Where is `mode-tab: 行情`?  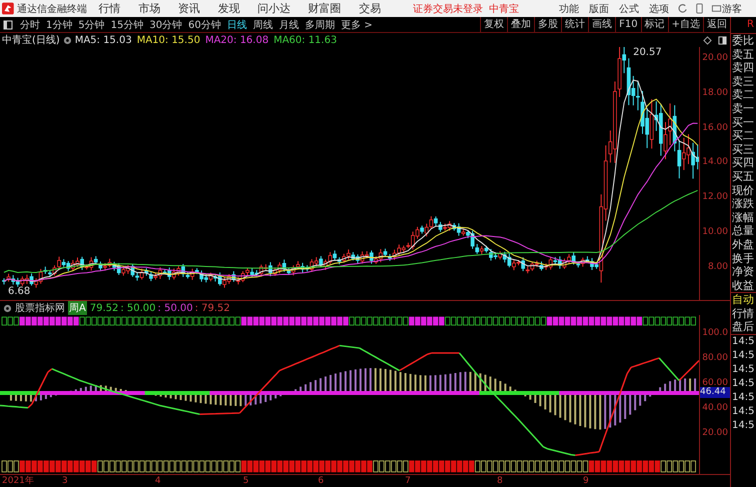
mode-tab: 行情 is located at coordinates (743, 313).